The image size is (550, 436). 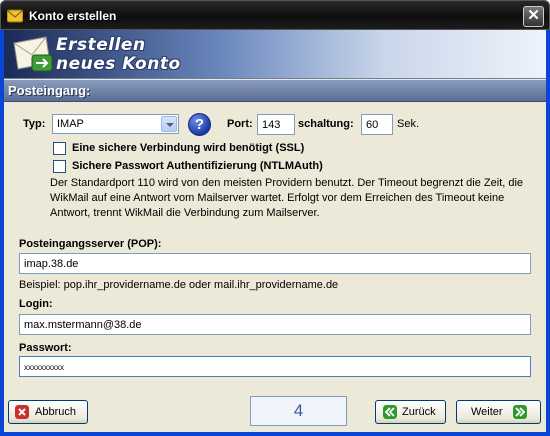 What do you see at coordinates (326, 124) in the screenshot?
I see `schaltung-label: schaltung:` at bounding box center [326, 124].